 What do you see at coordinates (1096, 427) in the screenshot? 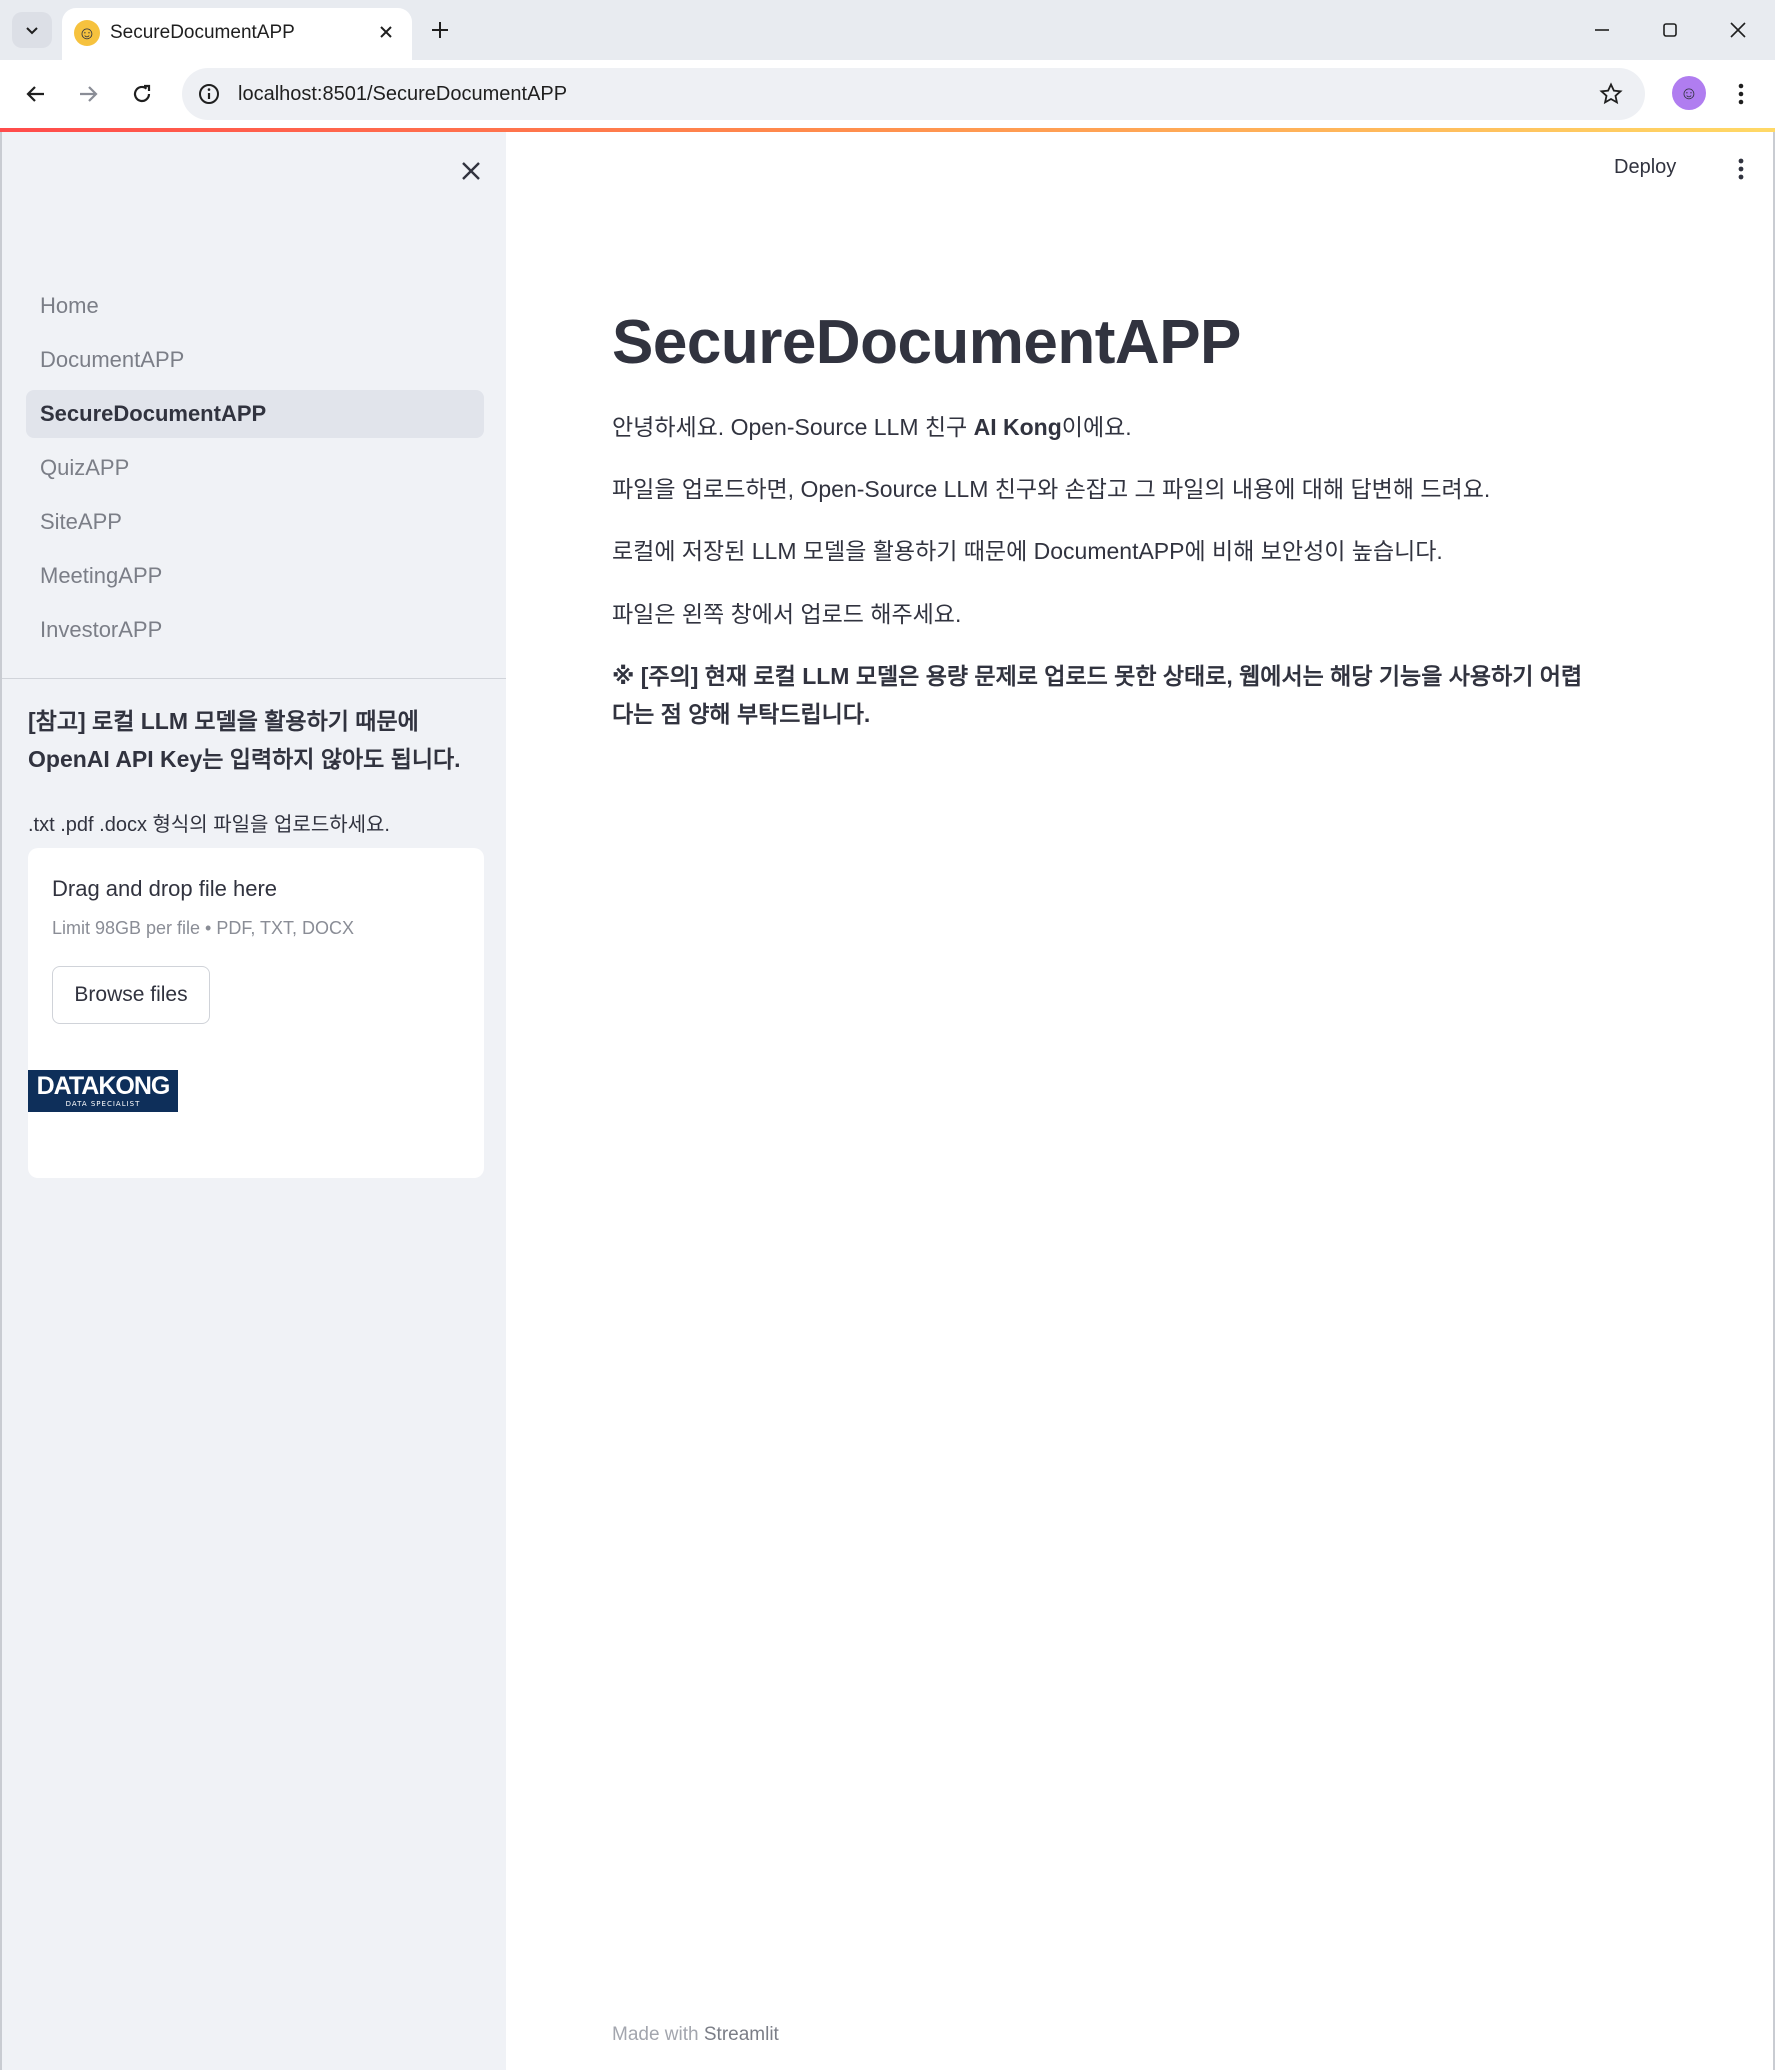
I see `intro-text-post: 이에요.` at bounding box center [1096, 427].